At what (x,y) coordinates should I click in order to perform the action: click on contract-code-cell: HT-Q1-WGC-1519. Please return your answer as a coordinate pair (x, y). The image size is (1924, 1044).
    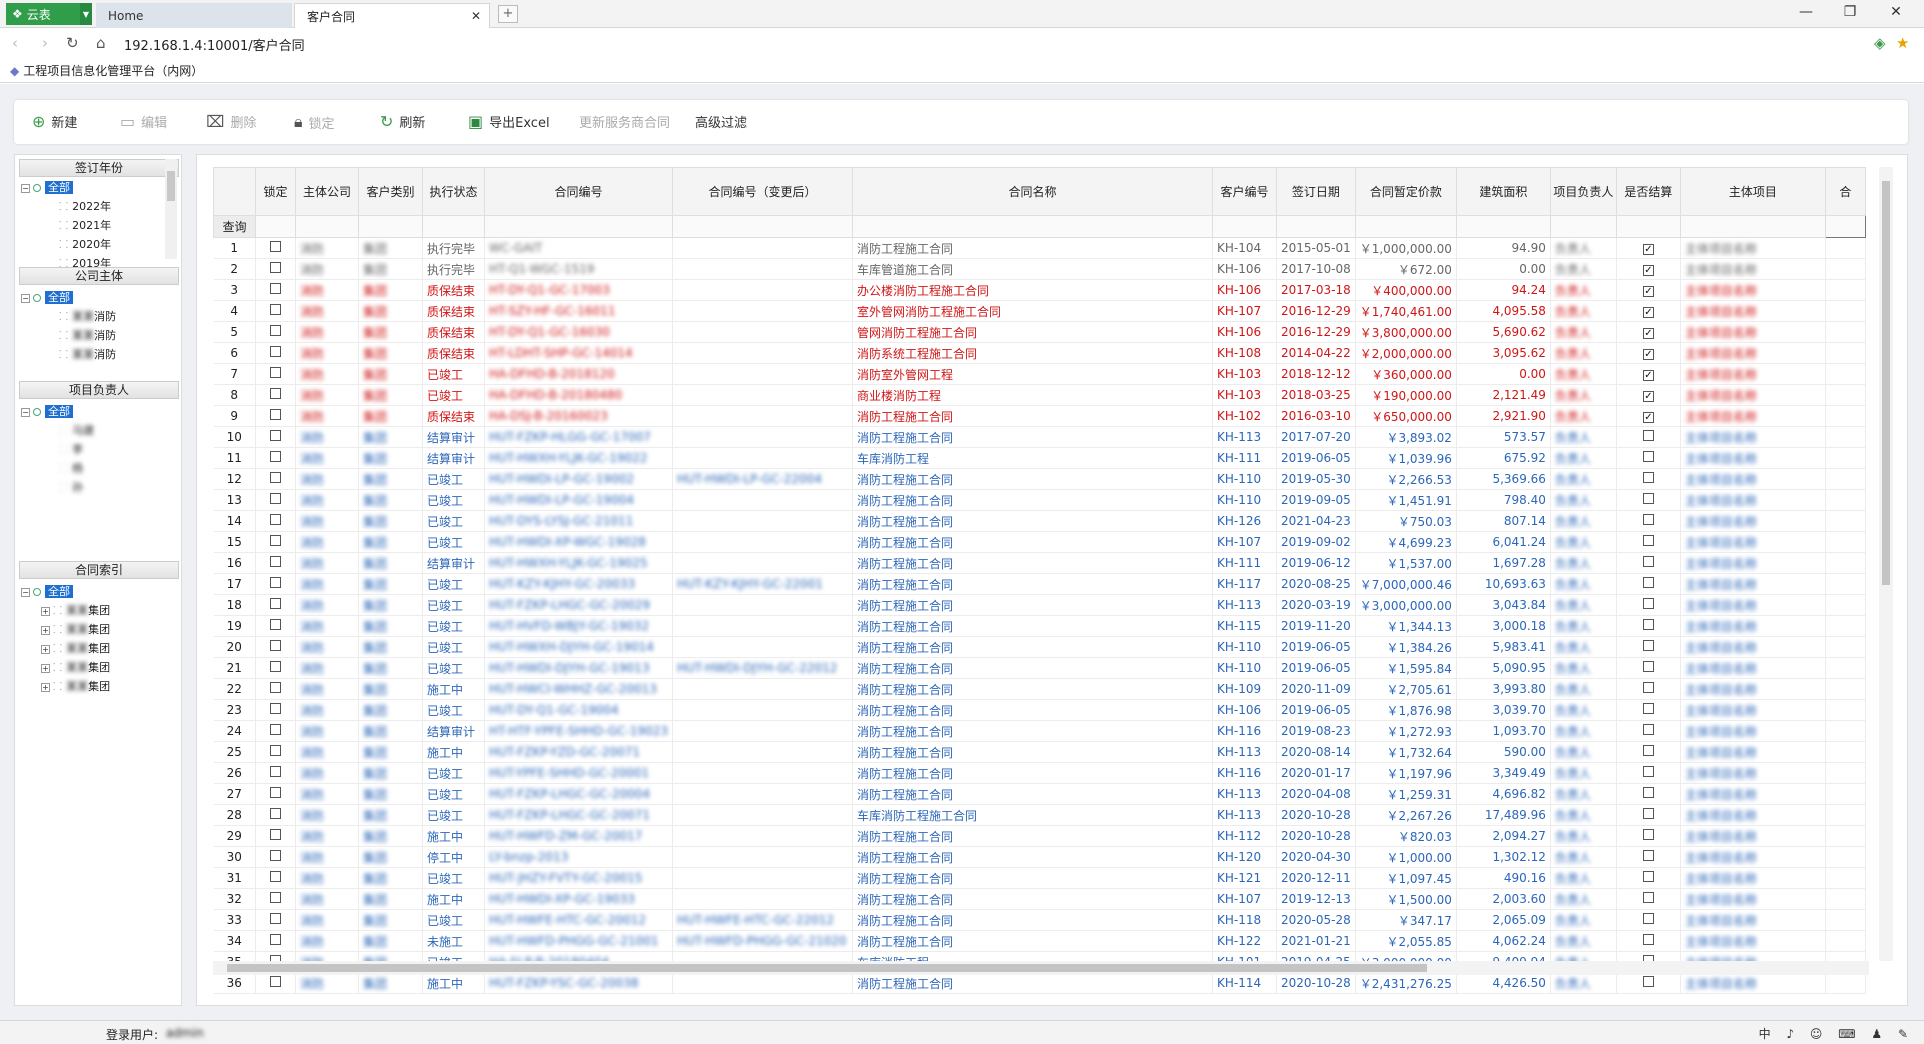
    Looking at the image, I should click on (578, 269).